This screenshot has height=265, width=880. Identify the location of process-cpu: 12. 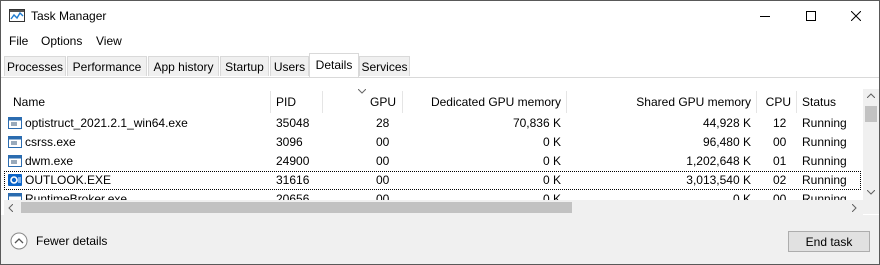
(780, 123).